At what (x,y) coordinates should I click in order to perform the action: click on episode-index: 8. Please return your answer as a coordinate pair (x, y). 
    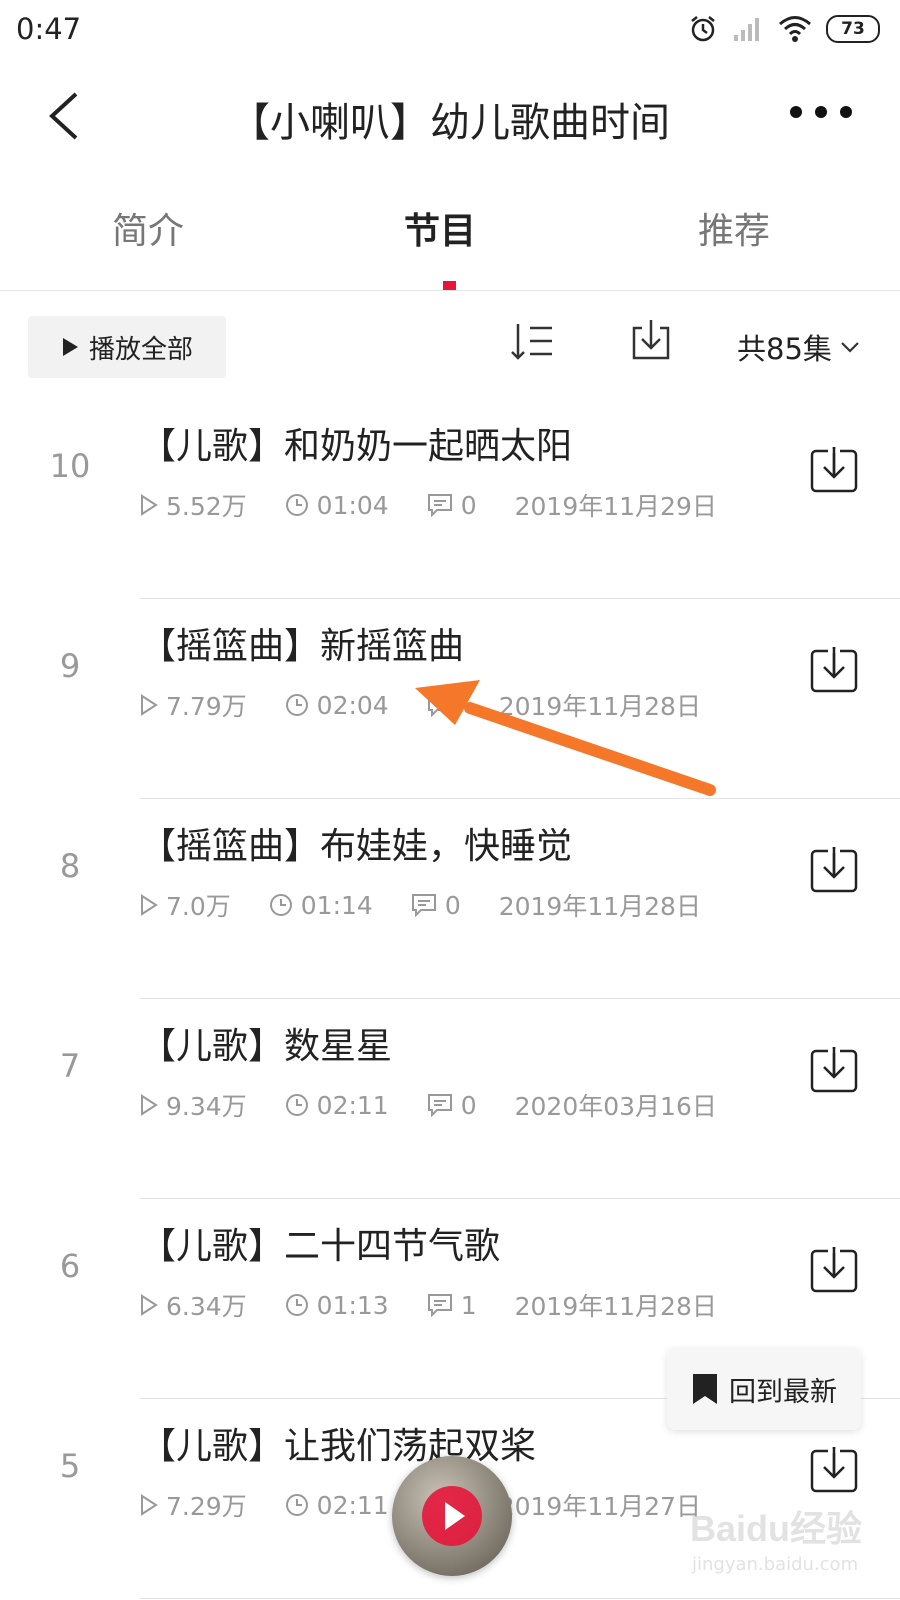
    Looking at the image, I should click on (70, 866).